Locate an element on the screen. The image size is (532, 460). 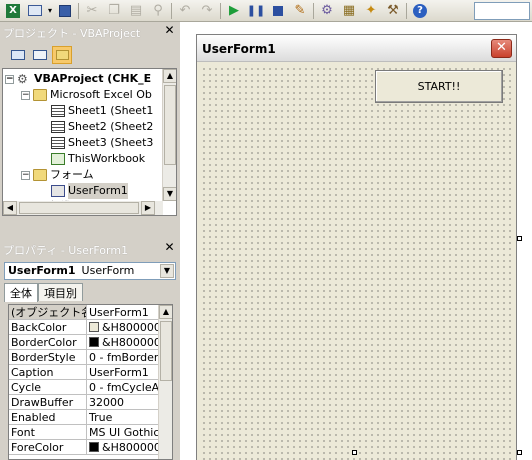
object-select-dropdown: UserForm1 UserForm ▼ is located at coordinates (90, 271).